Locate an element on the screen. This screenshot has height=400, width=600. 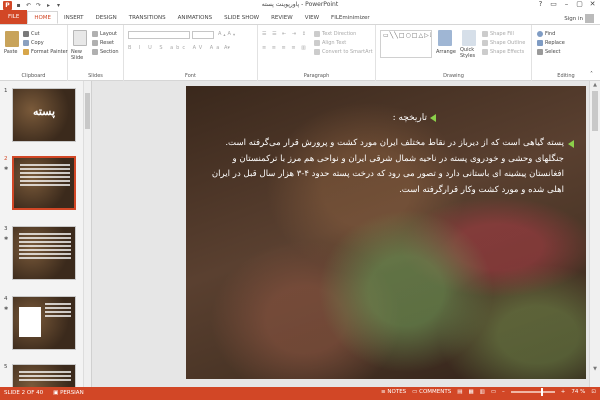
quick-styles-button: Quick Styles is located at coordinates (470, 53).